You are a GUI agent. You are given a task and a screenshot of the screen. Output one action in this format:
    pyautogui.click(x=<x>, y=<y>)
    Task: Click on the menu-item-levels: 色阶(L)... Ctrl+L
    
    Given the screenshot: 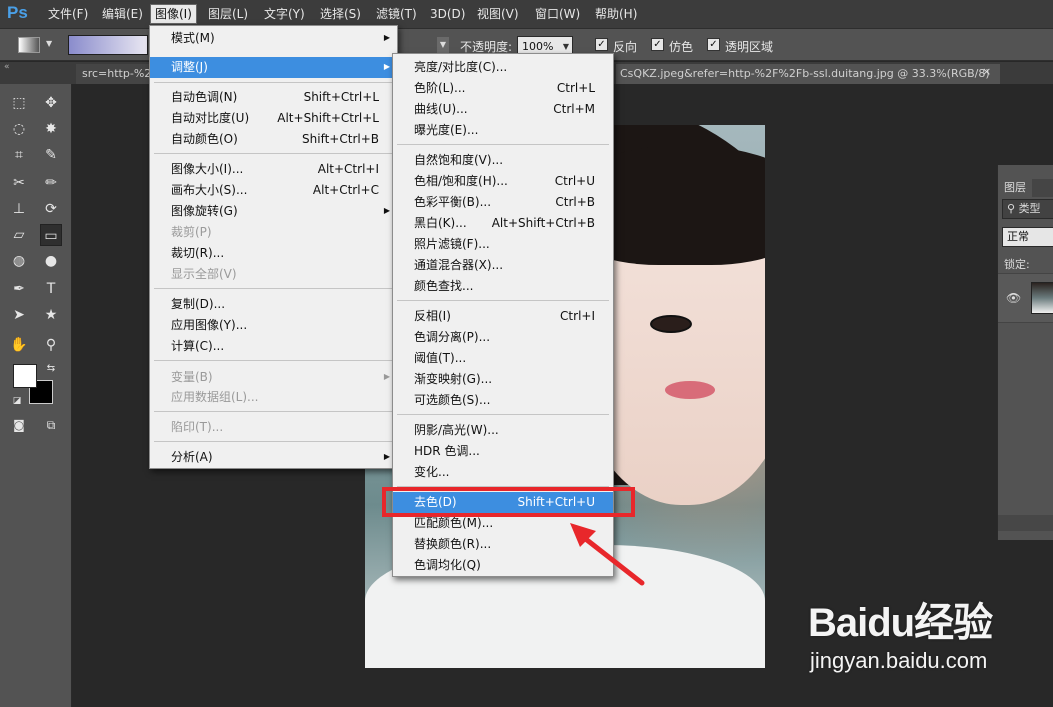 What is the action you would take?
    pyautogui.click(x=503, y=88)
    